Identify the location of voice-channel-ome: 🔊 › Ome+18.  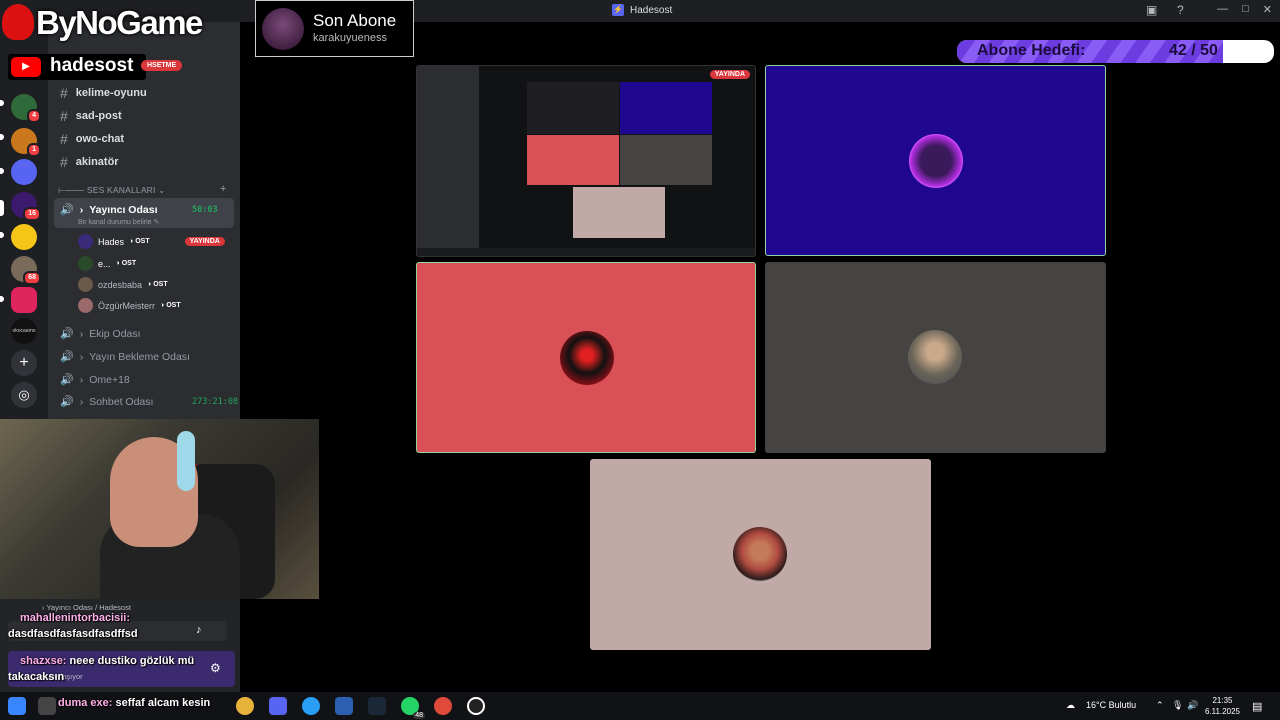
(95, 380).